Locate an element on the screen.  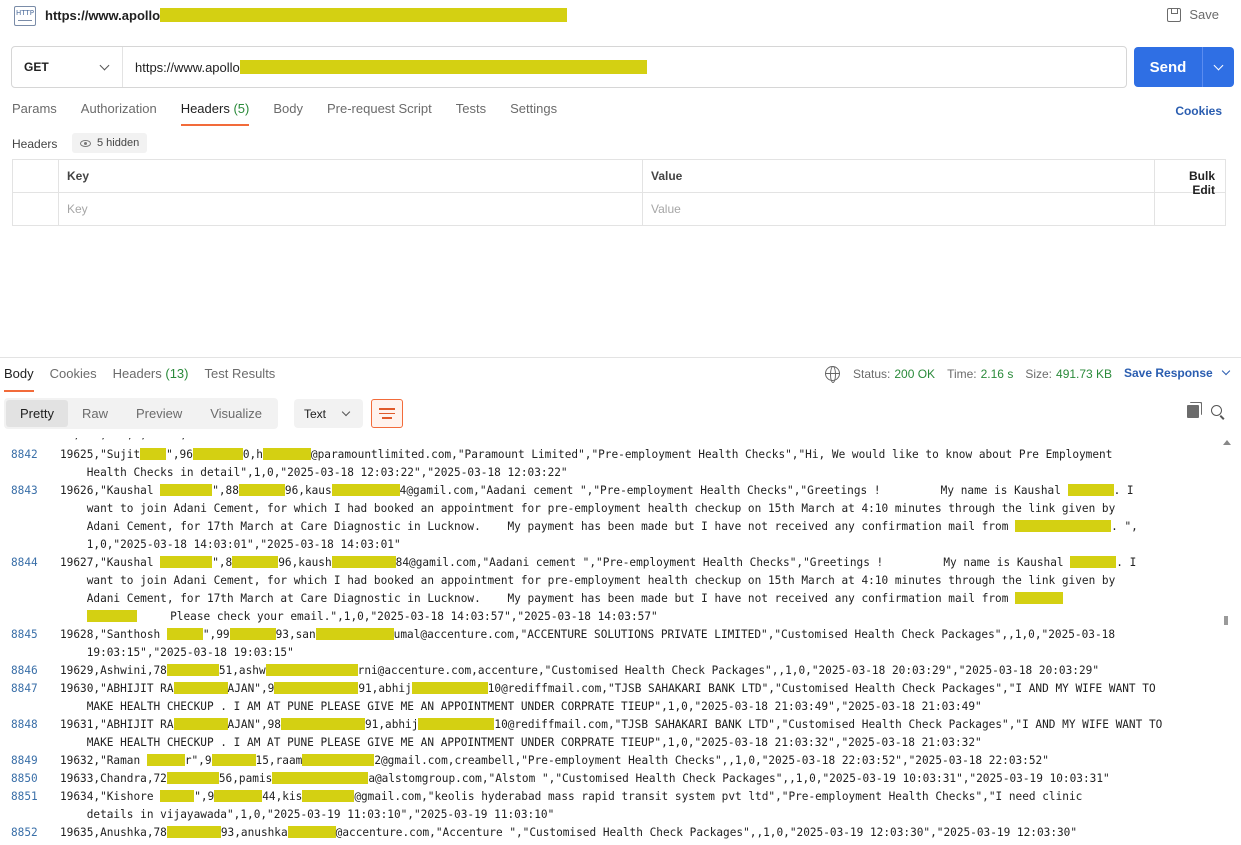
headers-table-row: Key Value is located at coordinates (619, 209).